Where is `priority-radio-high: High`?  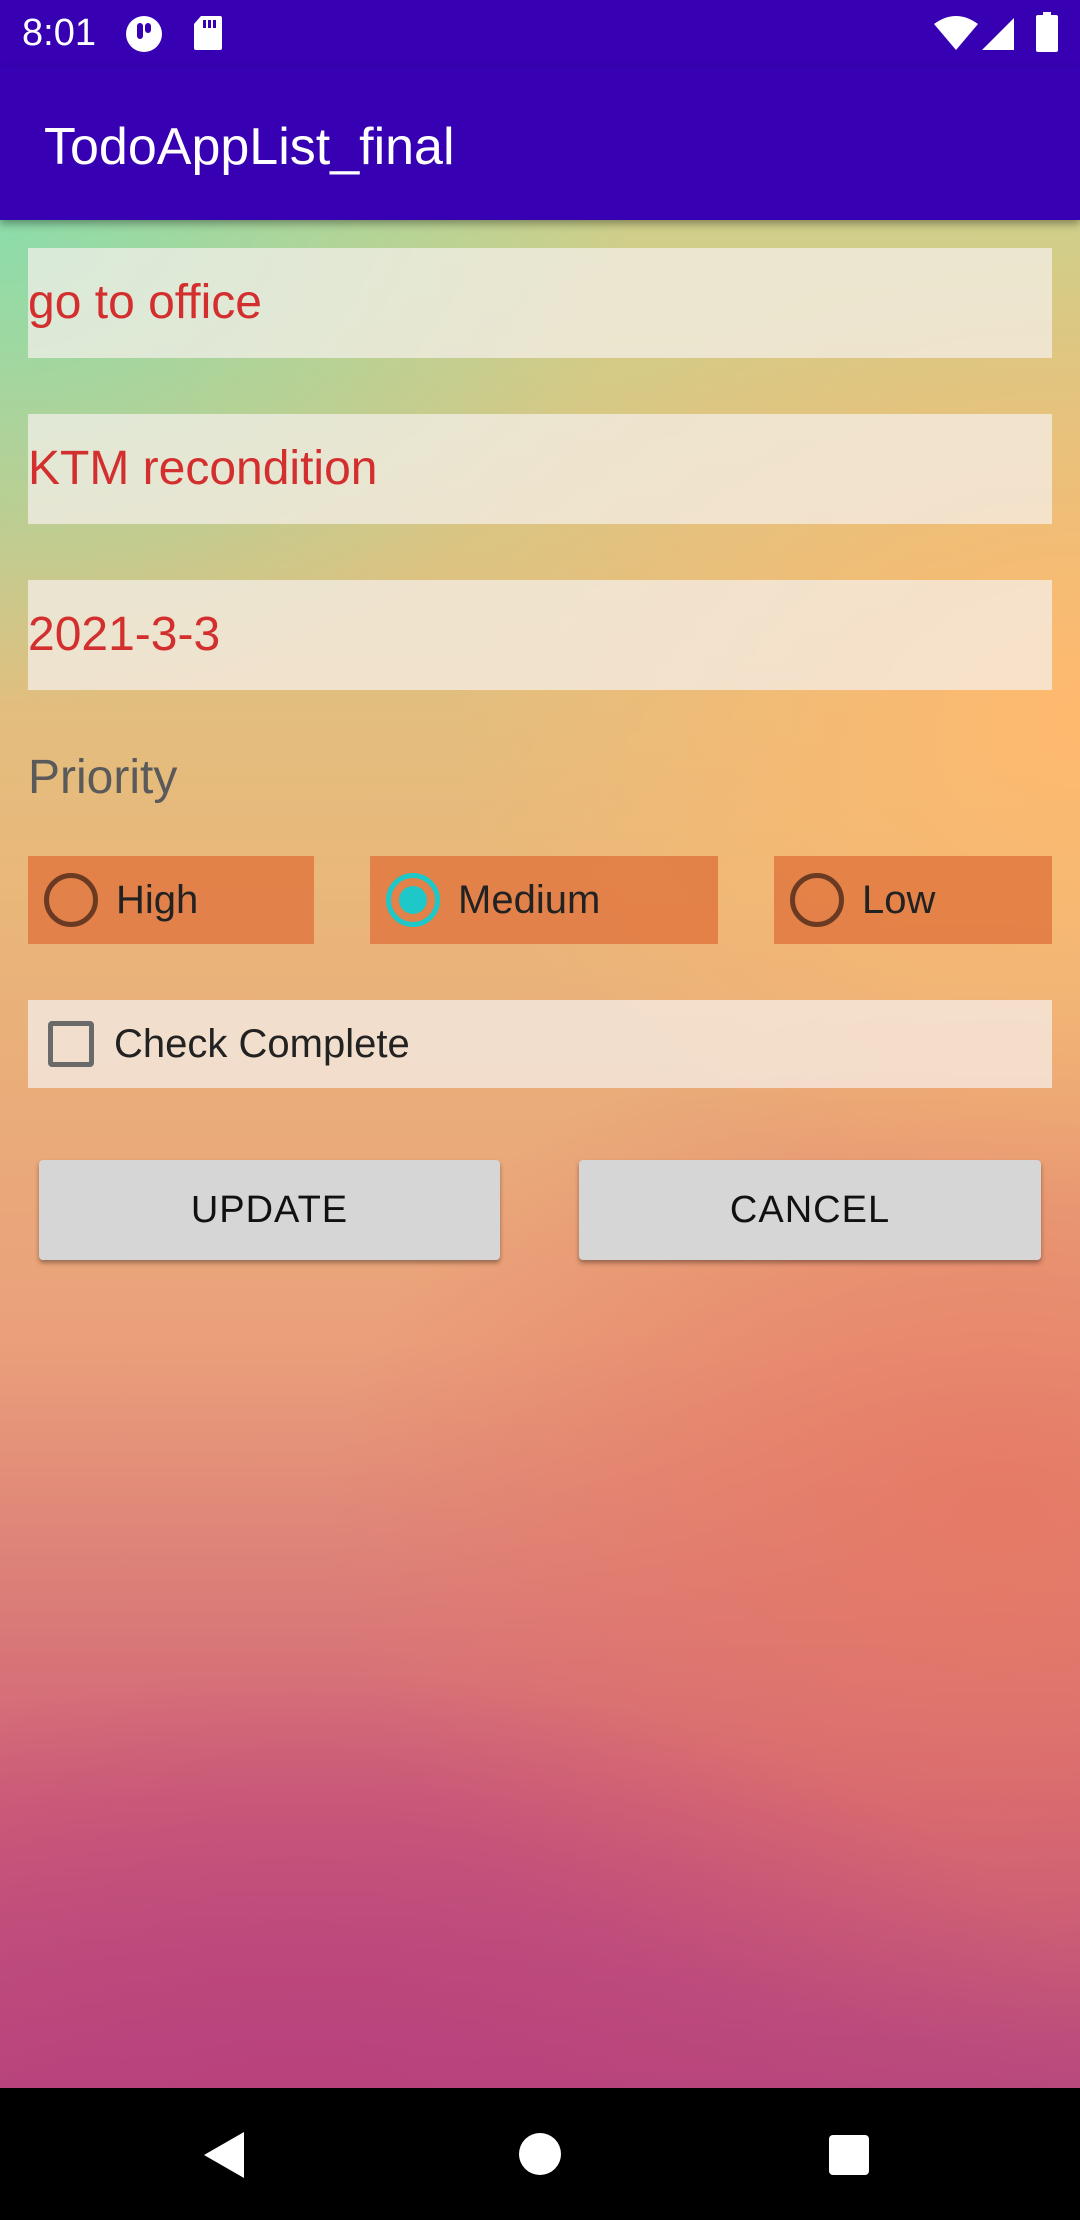
priority-radio-high: High is located at coordinates (171, 900).